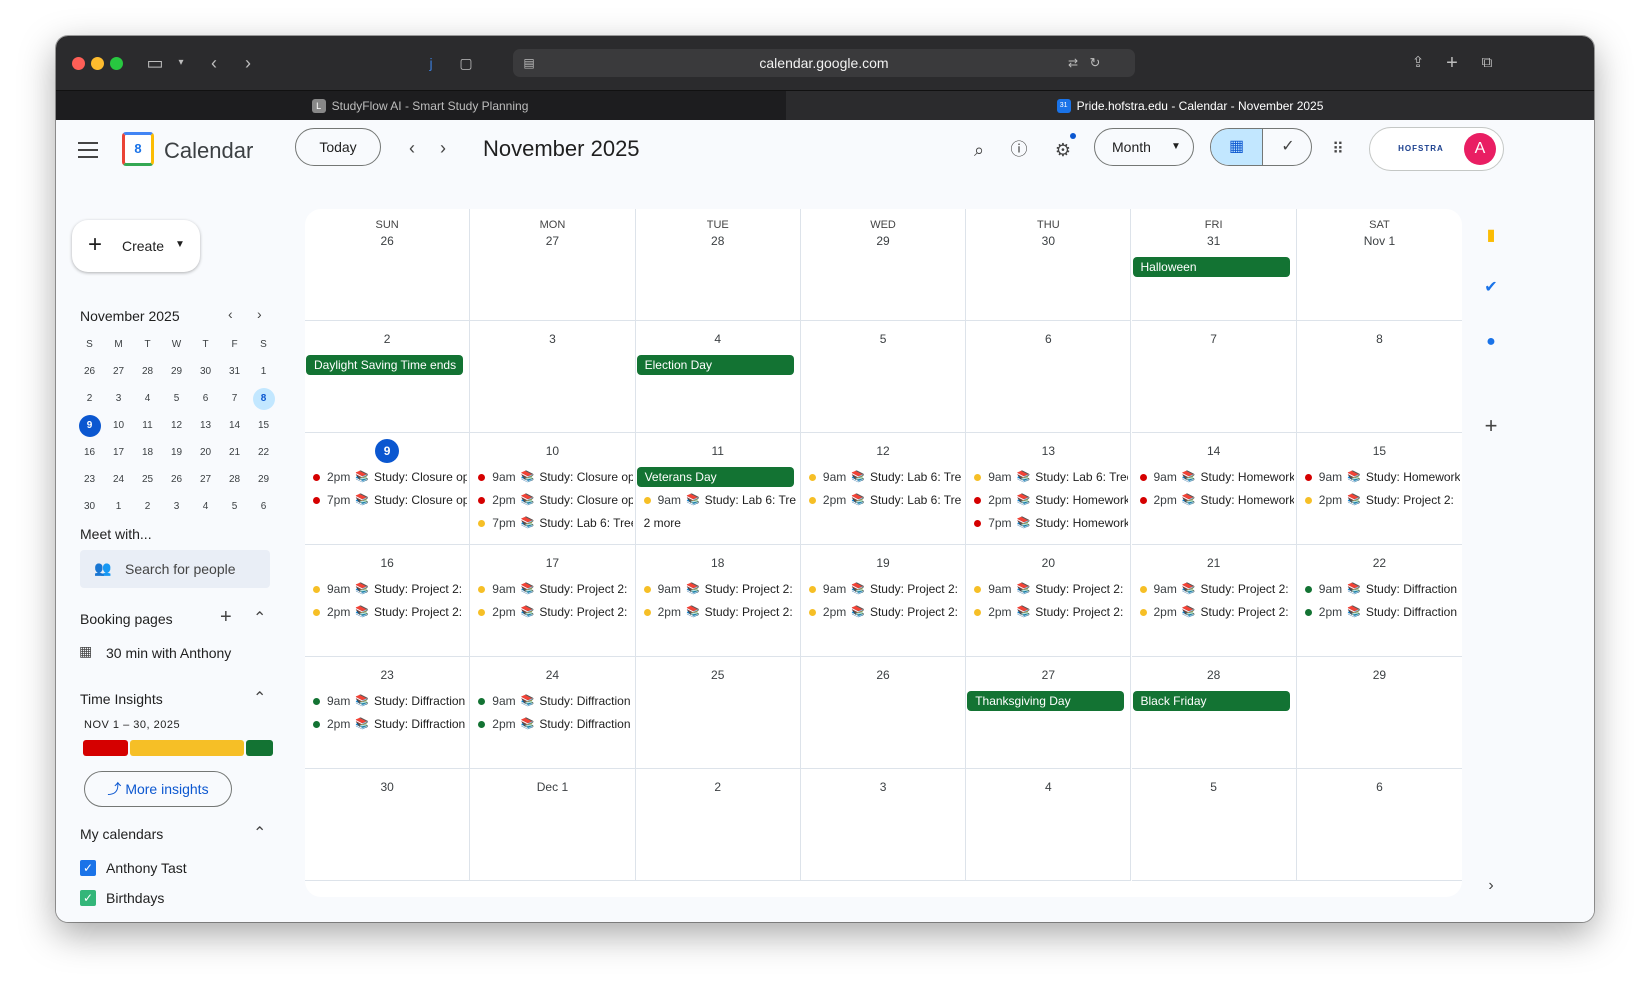 The image size is (1649, 997). What do you see at coordinates (1048, 787) in the screenshot?
I see `day-number: 4` at bounding box center [1048, 787].